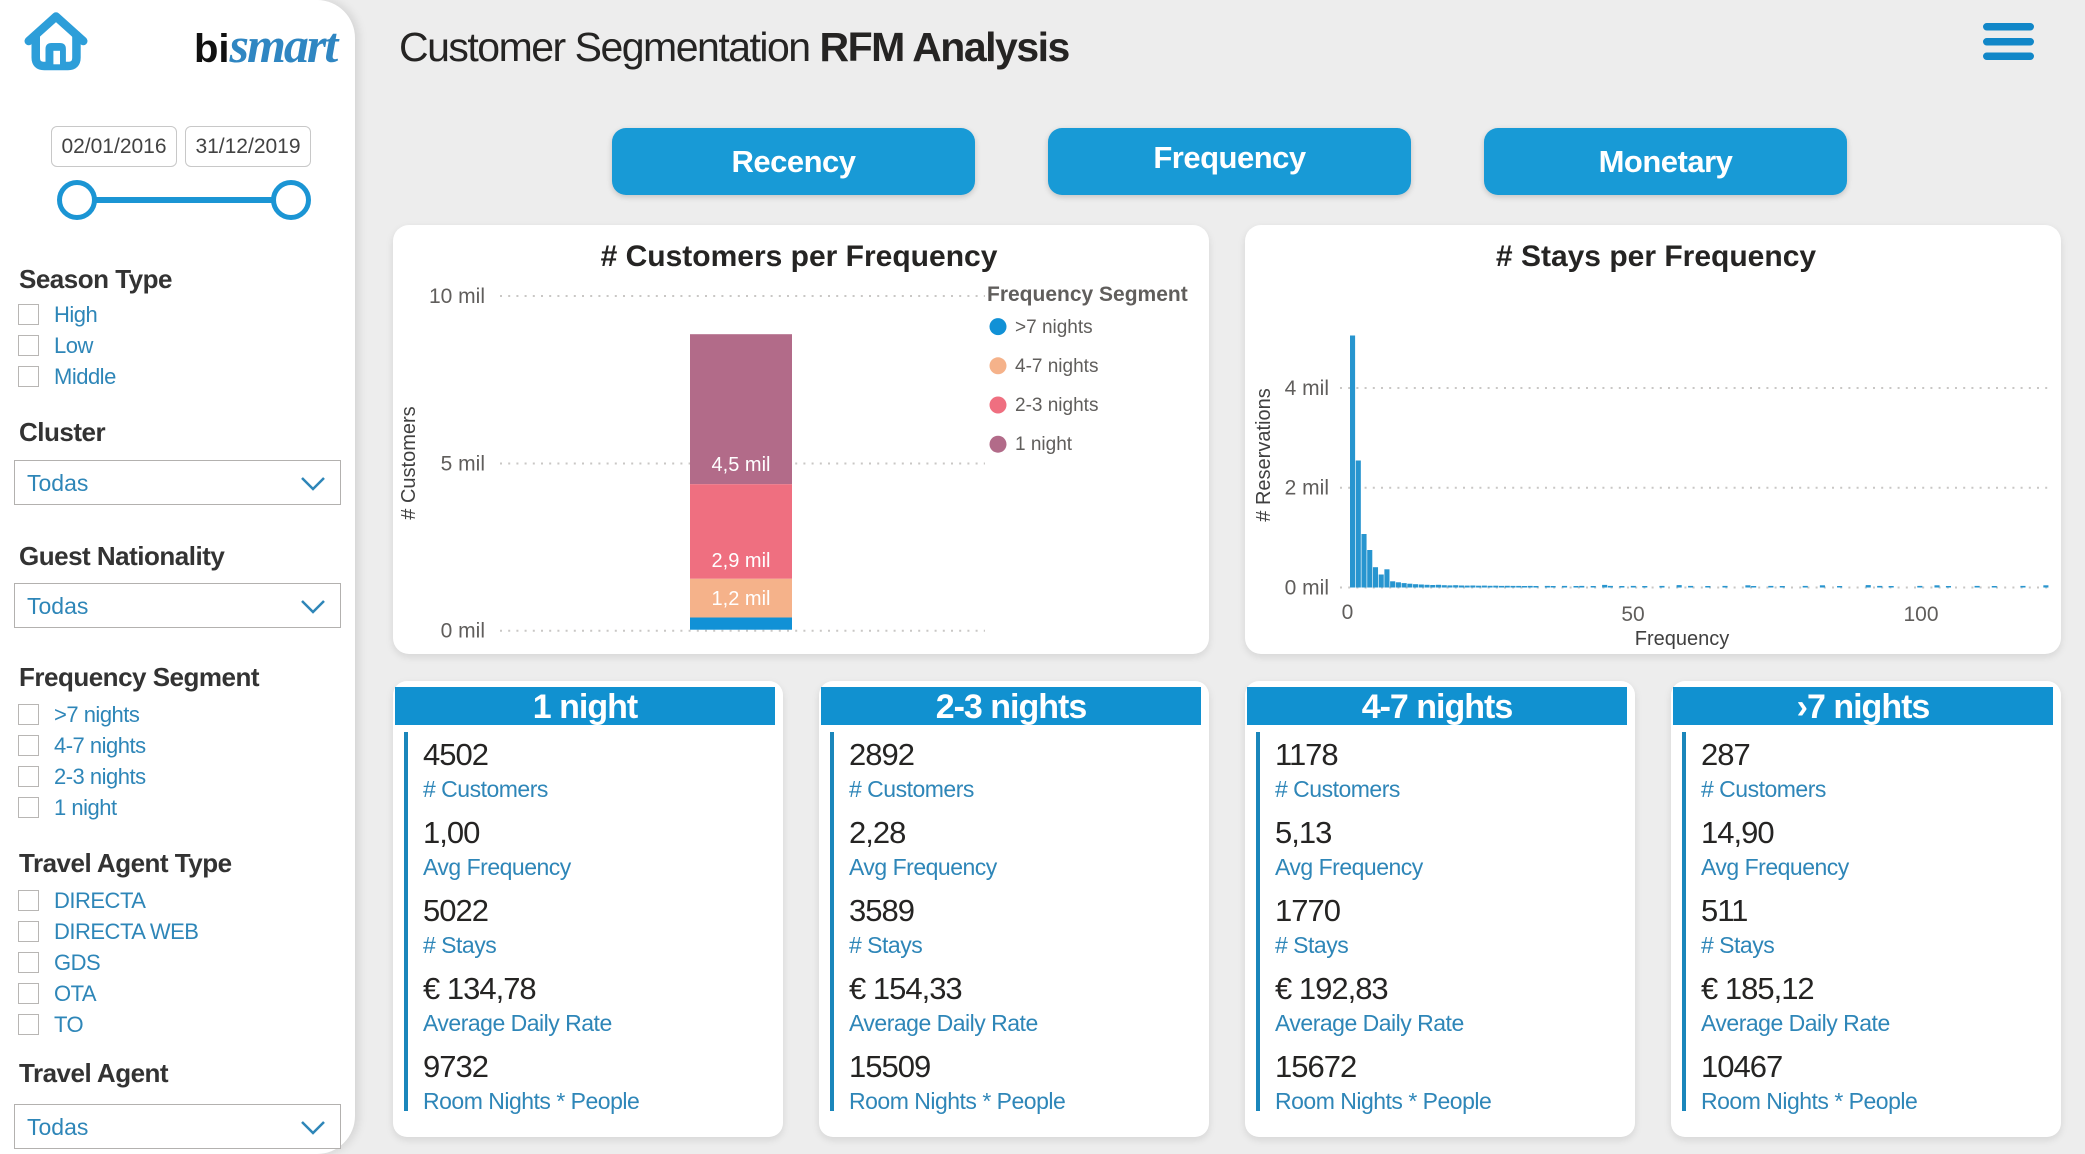 The image size is (2085, 1154). I want to click on svg-text: 4-7 nights, so click(1056, 366).